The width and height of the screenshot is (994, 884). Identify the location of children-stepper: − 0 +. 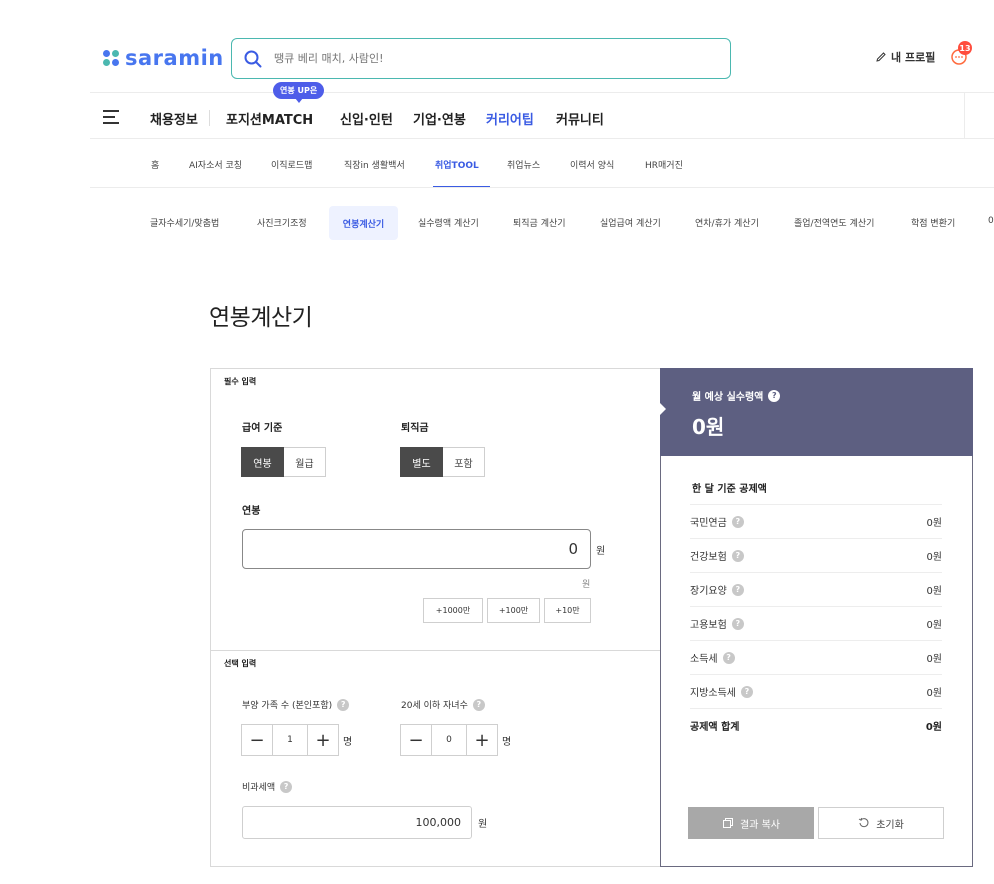
(449, 740).